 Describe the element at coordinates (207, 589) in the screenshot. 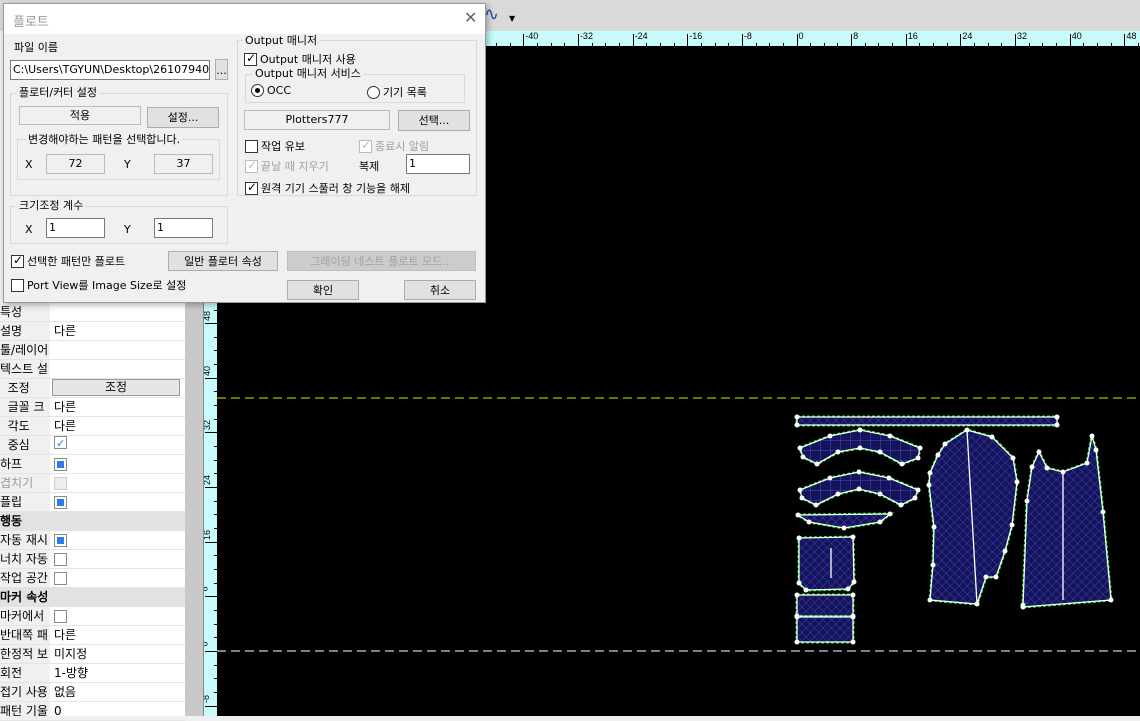

I see `ruler-label: 8` at that location.